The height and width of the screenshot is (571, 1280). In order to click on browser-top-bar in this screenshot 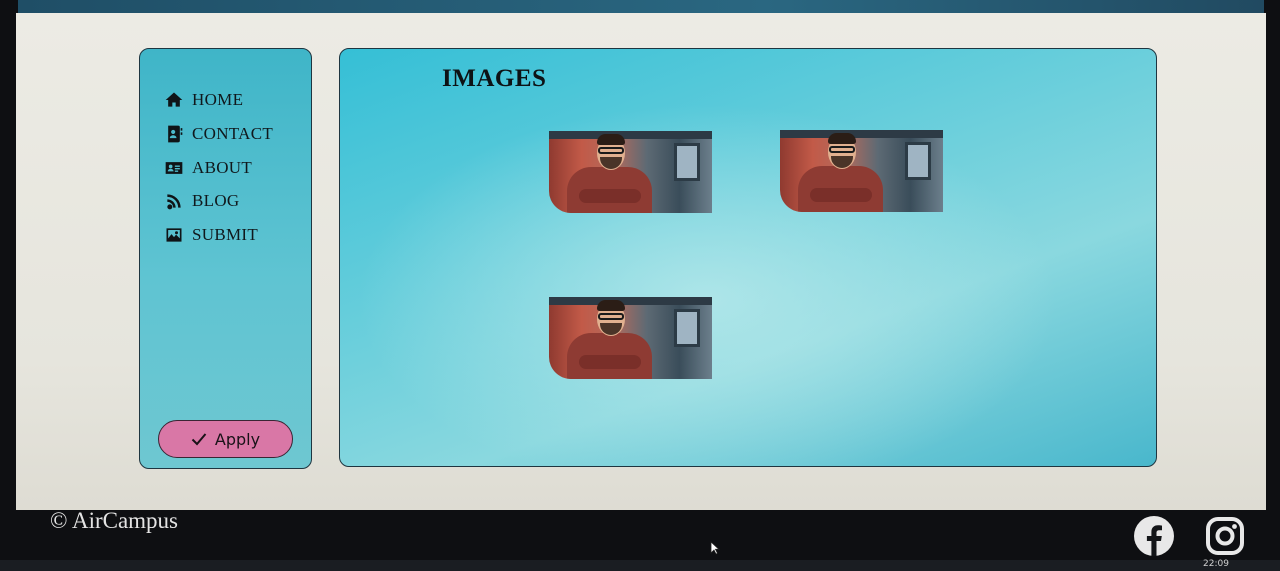, I will do `click(641, 6)`.